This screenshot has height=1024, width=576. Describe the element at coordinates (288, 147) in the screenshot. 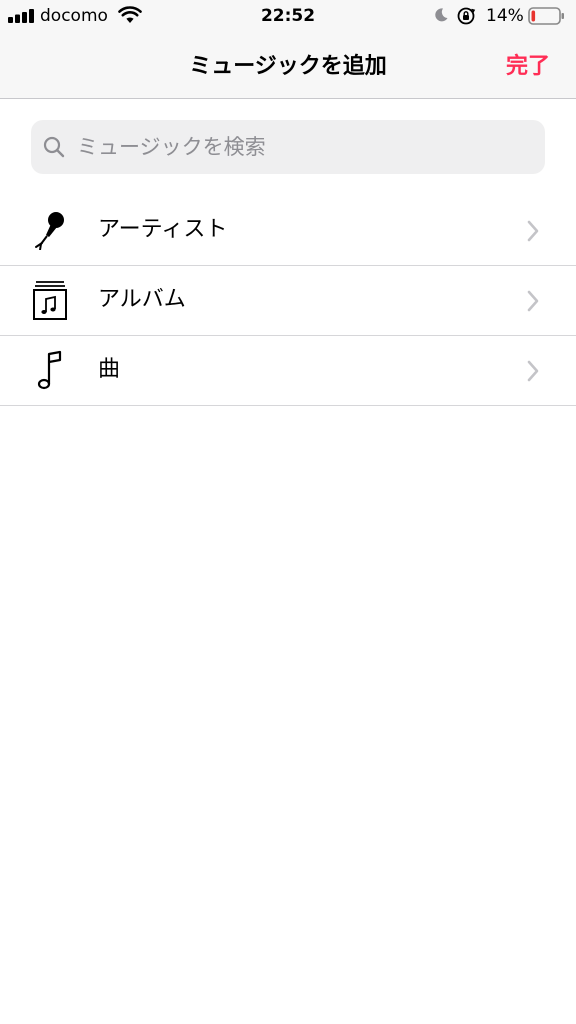

I see `search-input: ミュージックを検索` at that location.